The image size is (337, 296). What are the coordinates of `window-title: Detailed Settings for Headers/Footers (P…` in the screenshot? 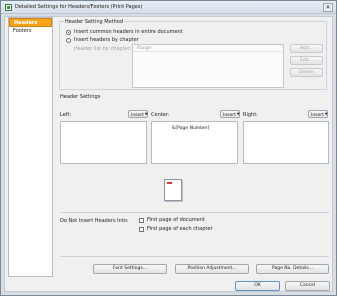 It's located at (79, 7).